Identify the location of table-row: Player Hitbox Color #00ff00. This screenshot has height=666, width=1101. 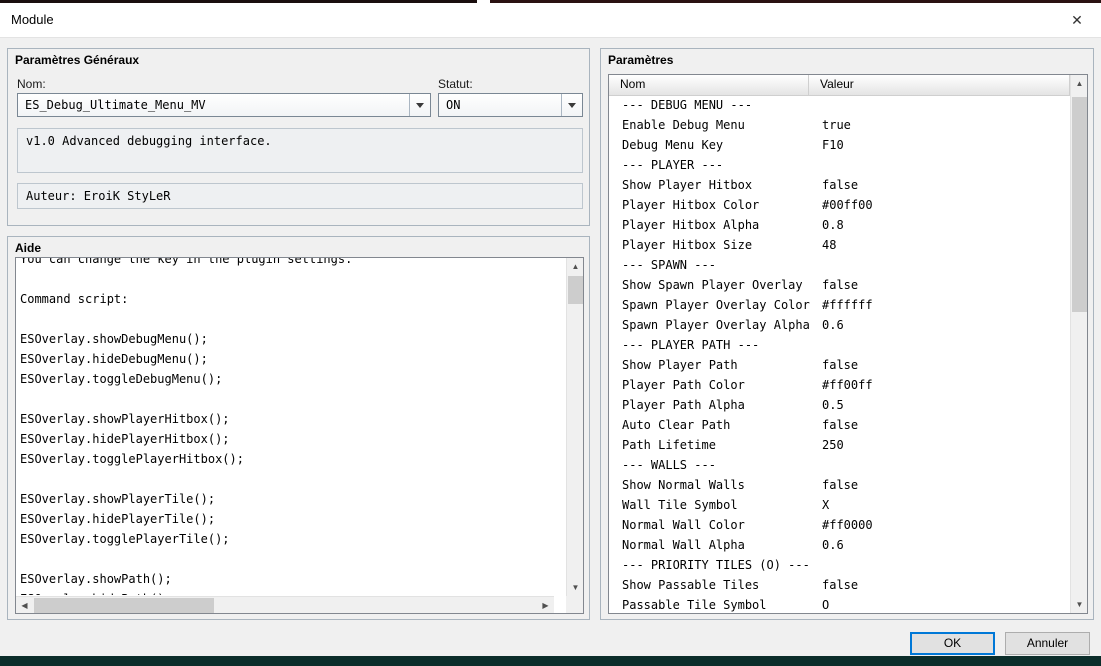
(839, 205).